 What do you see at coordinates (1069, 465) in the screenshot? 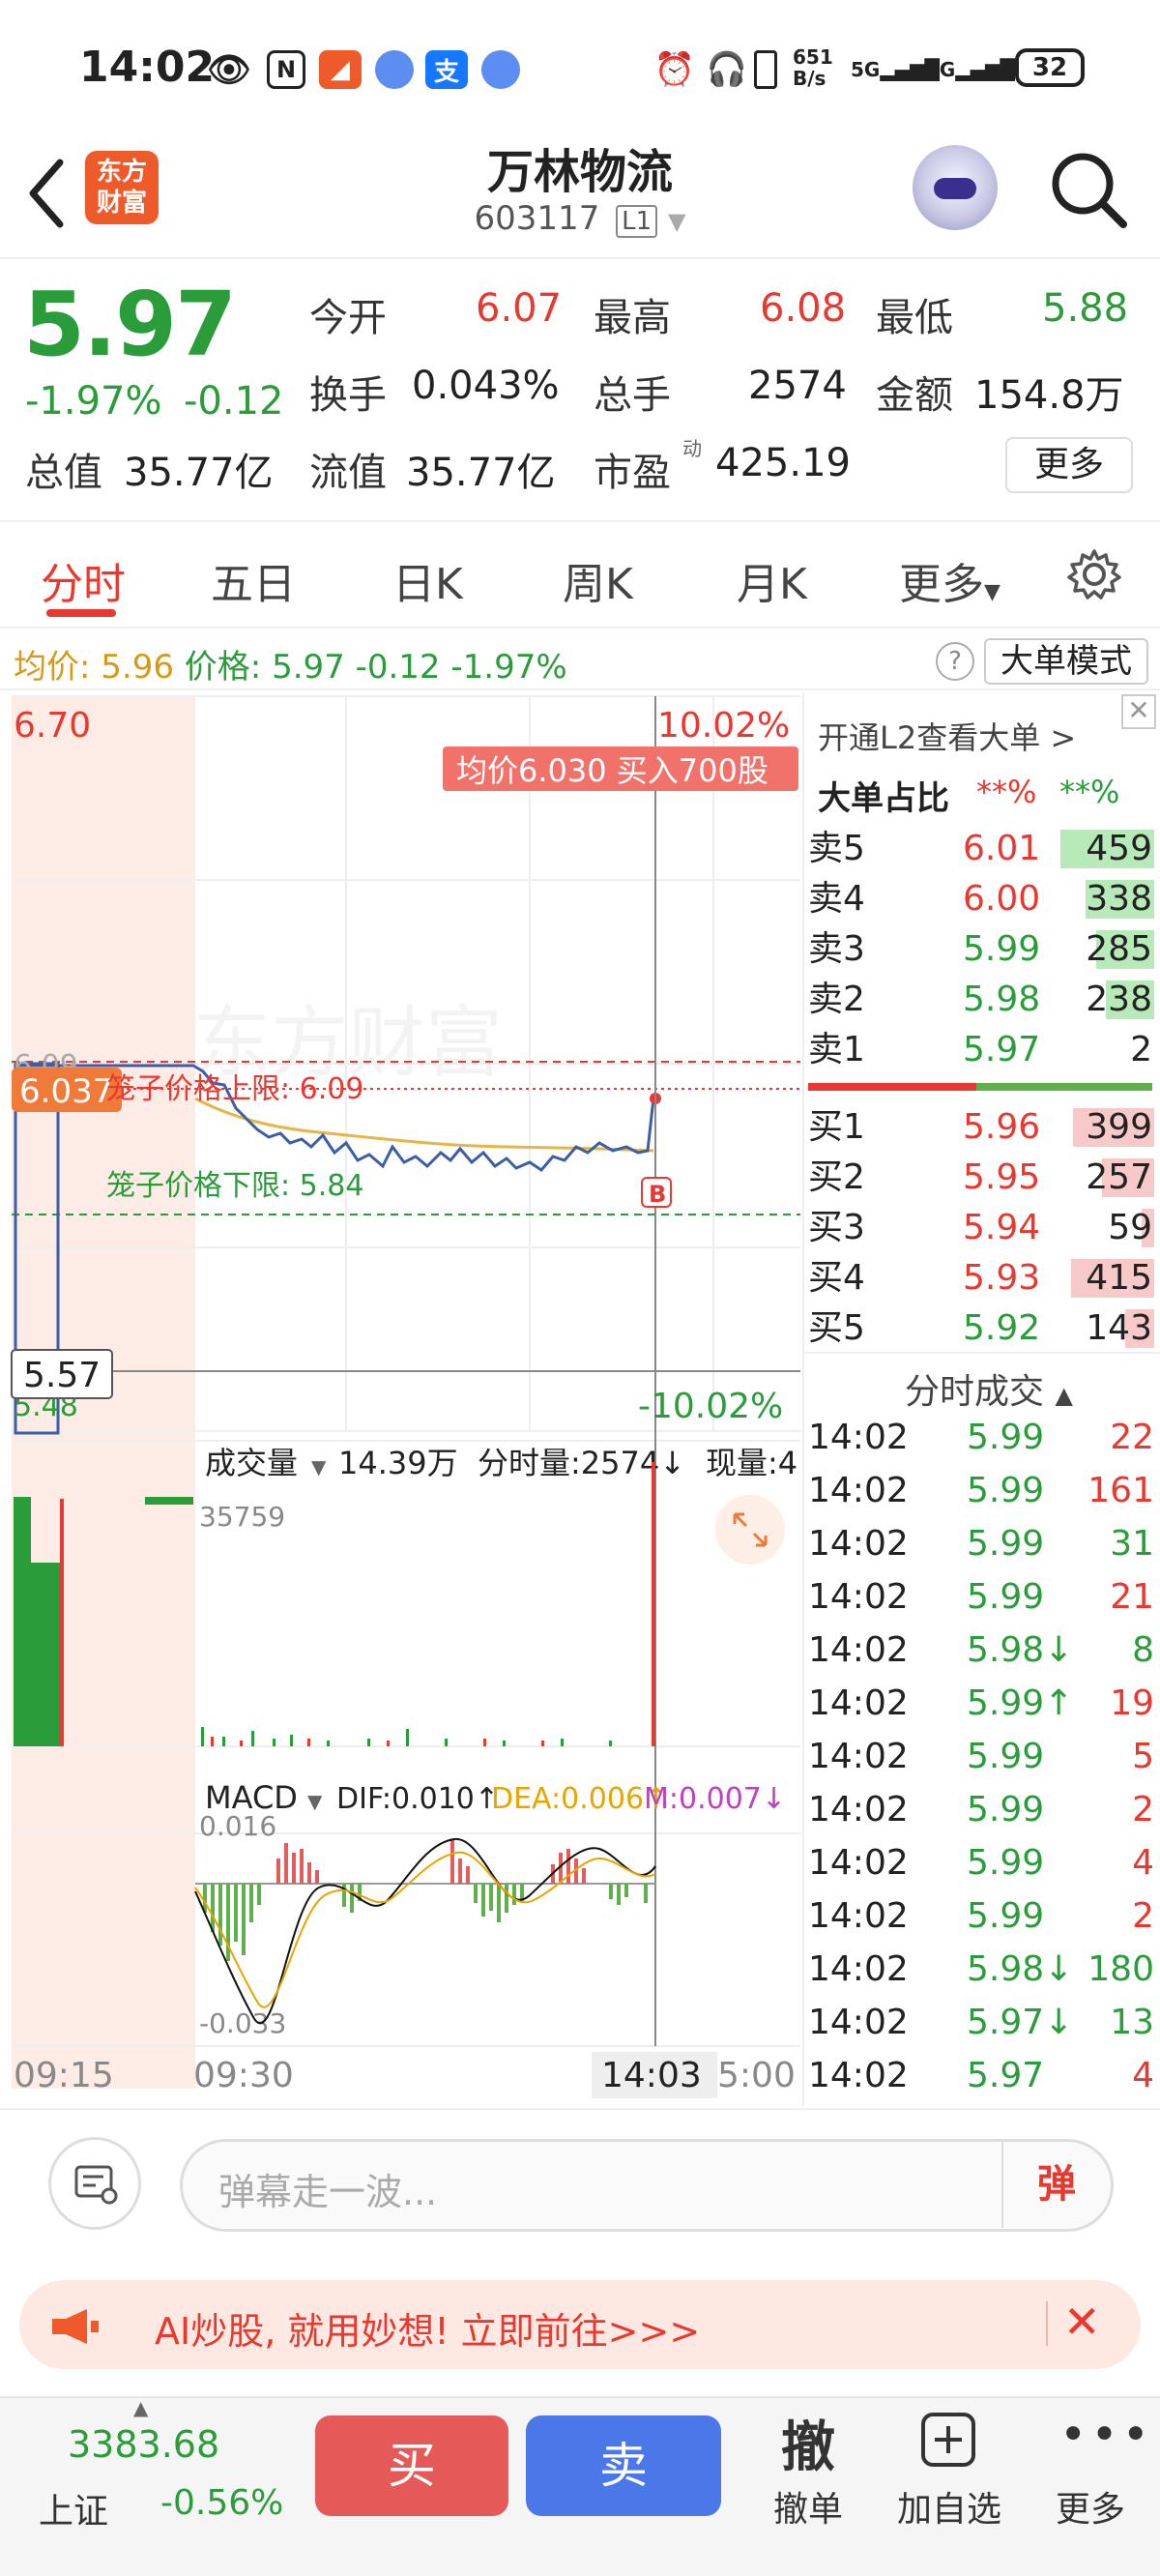
I see `quote-more-button: 更多` at bounding box center [1069, 465].